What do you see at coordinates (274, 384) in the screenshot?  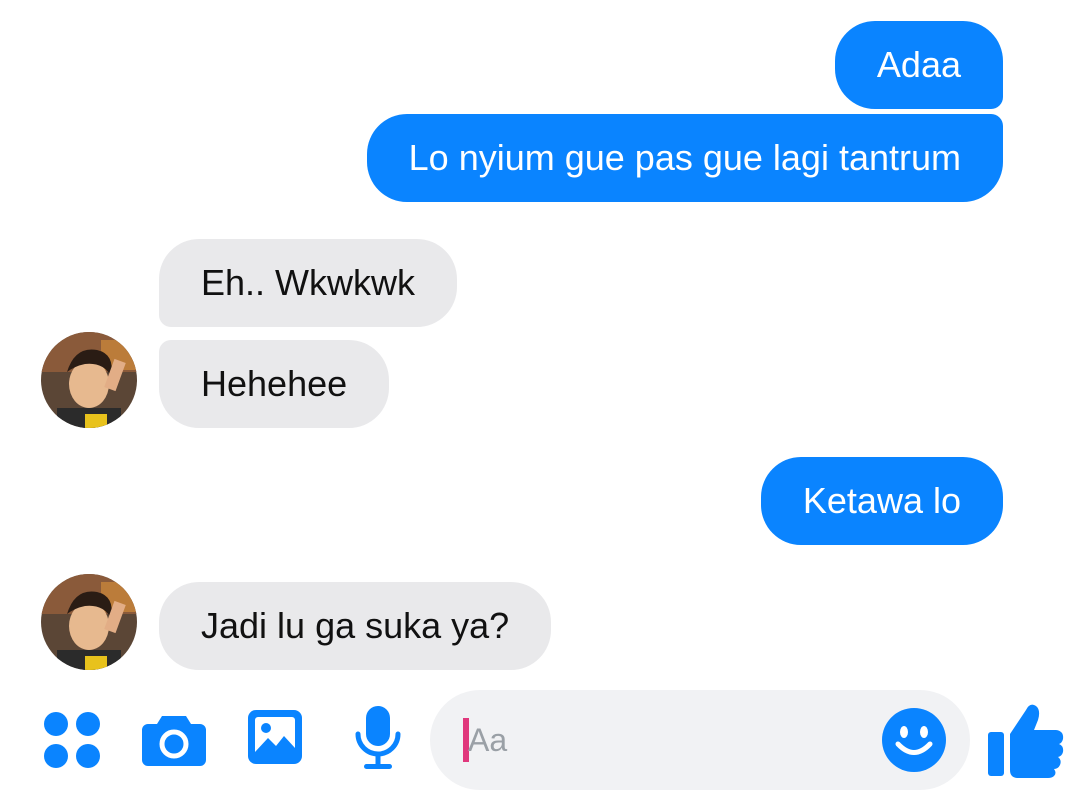 I see `message-bubble-incoming: Hehehee` at bounding box center [274, 384].